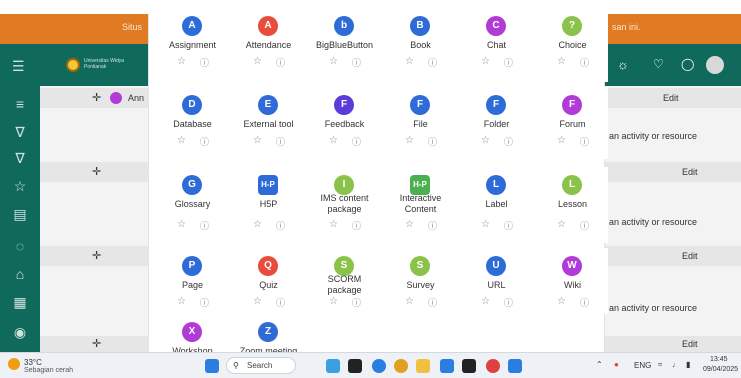 The width and height of the screenshot is (741, 378). I want to click on gauge-icon: ◌, so click(20, 246).